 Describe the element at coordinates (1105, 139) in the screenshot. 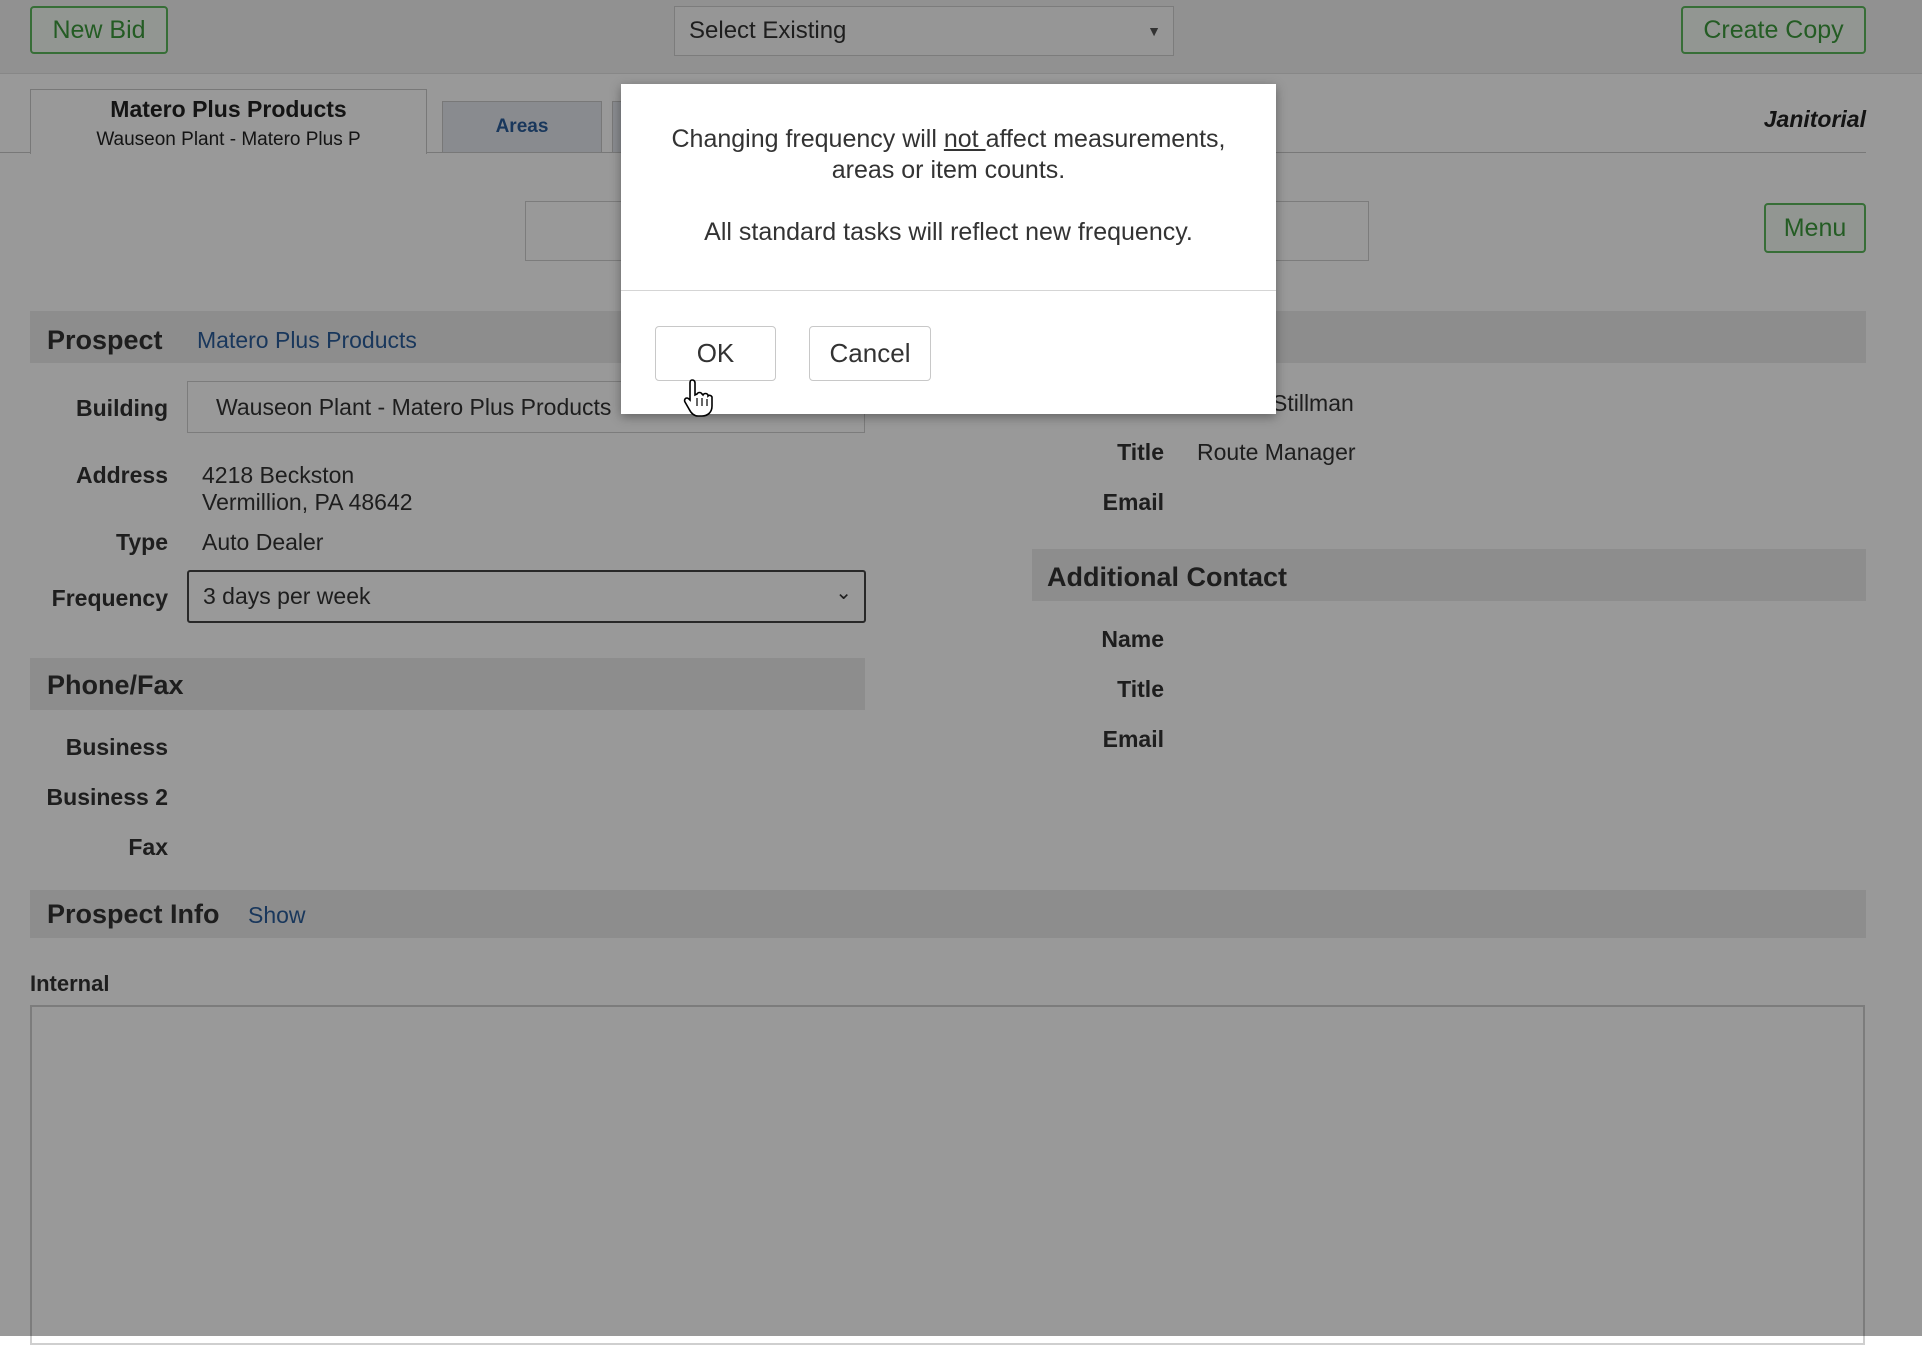

I see `dialog-message-post: affect measurements,` at that location.